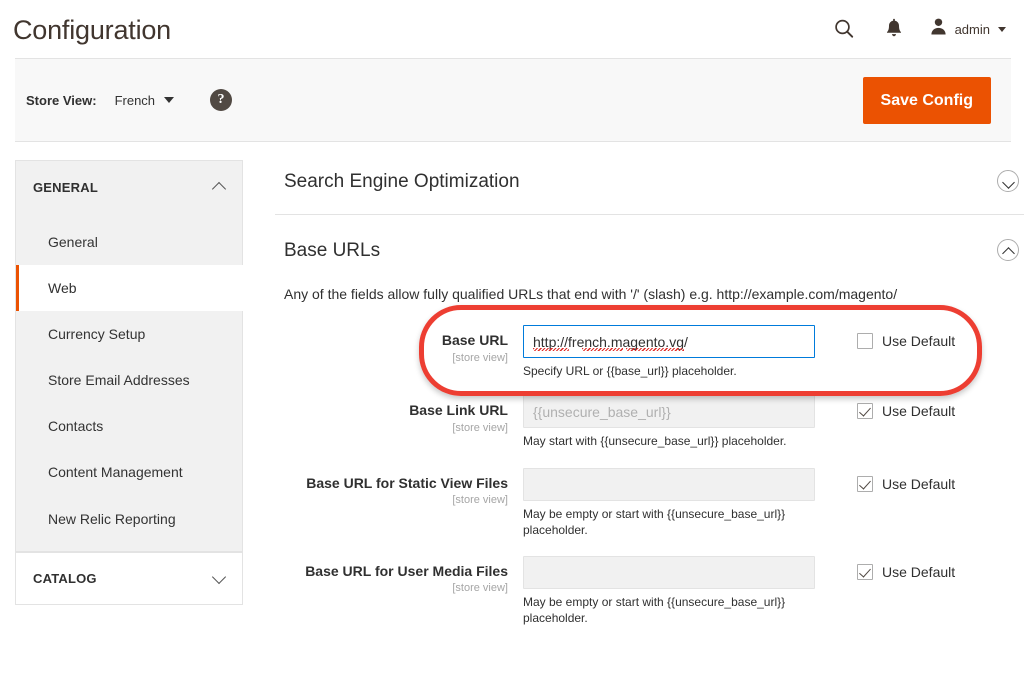 The height and width of the screenshot is (686, 1026). Describe the element at coordinates (129, 472) in the screenshot. I see `sidebar-item-content-management: Content Management` at that location.